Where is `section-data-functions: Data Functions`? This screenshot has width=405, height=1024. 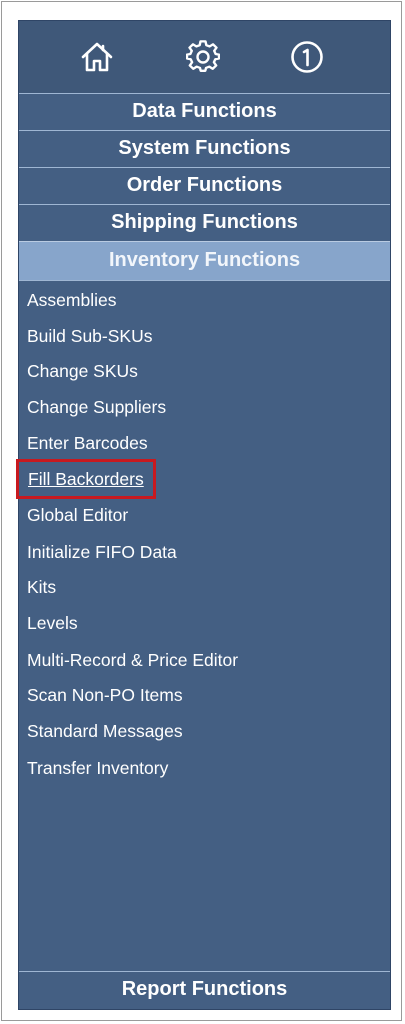
section-data-functions: Data Functions is located at coordinates (204, 111).